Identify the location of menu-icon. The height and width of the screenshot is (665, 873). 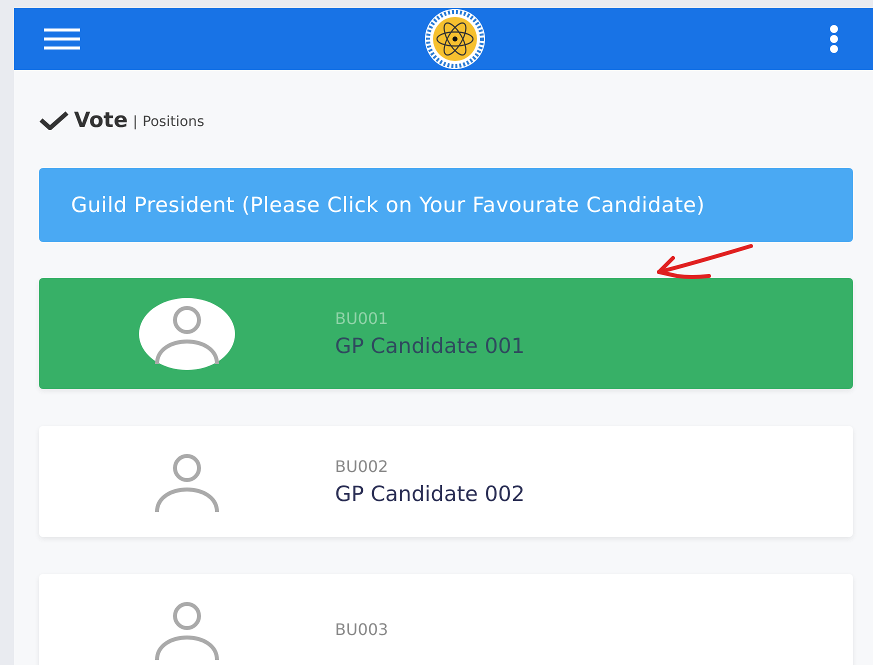
(62, 39).